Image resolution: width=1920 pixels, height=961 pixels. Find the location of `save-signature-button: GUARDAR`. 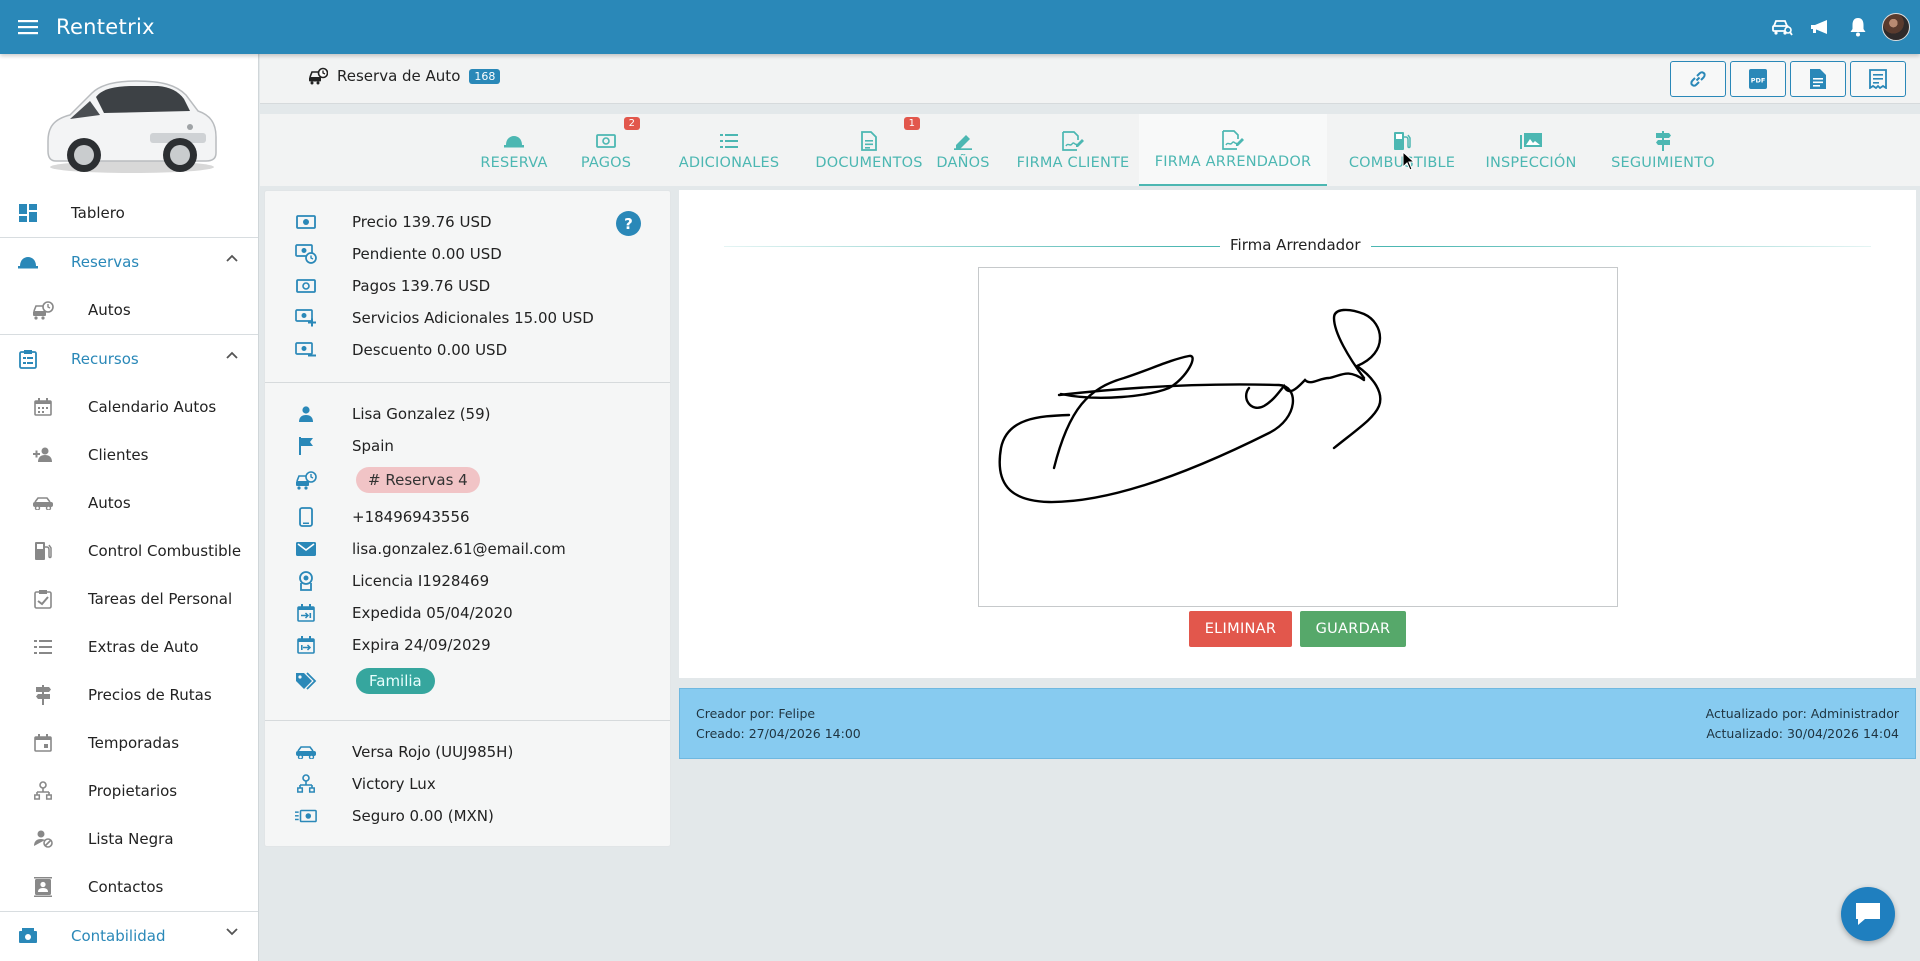

save-signature-button: GUARDAR is located at coordinates (1353, 629).